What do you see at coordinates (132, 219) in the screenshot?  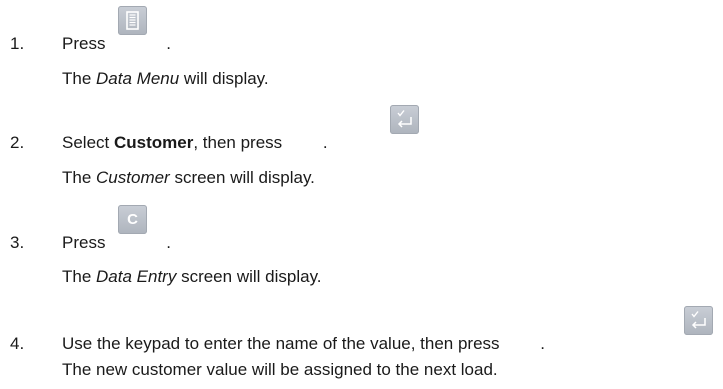 I see `c-key-icon: C` at bounding box center [132, 219].